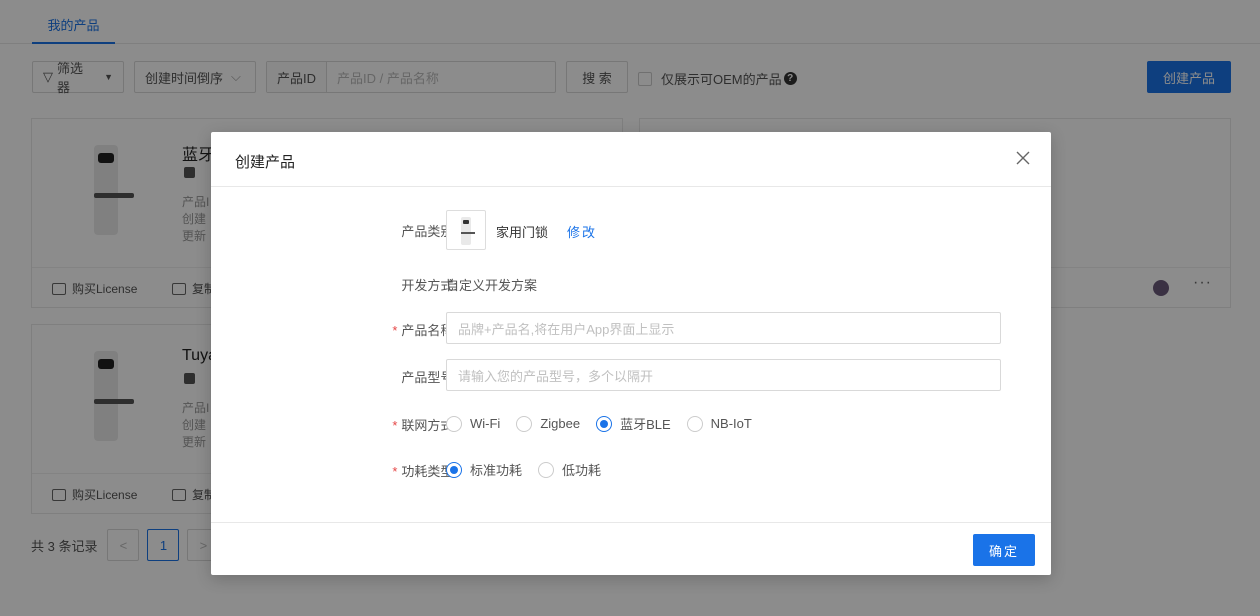 The image size is (1260, 616). What do you see at coordinates (631, 159) in the screenshot?
I see `dialog-header: 创建产品` at bounding box center [631, 159].